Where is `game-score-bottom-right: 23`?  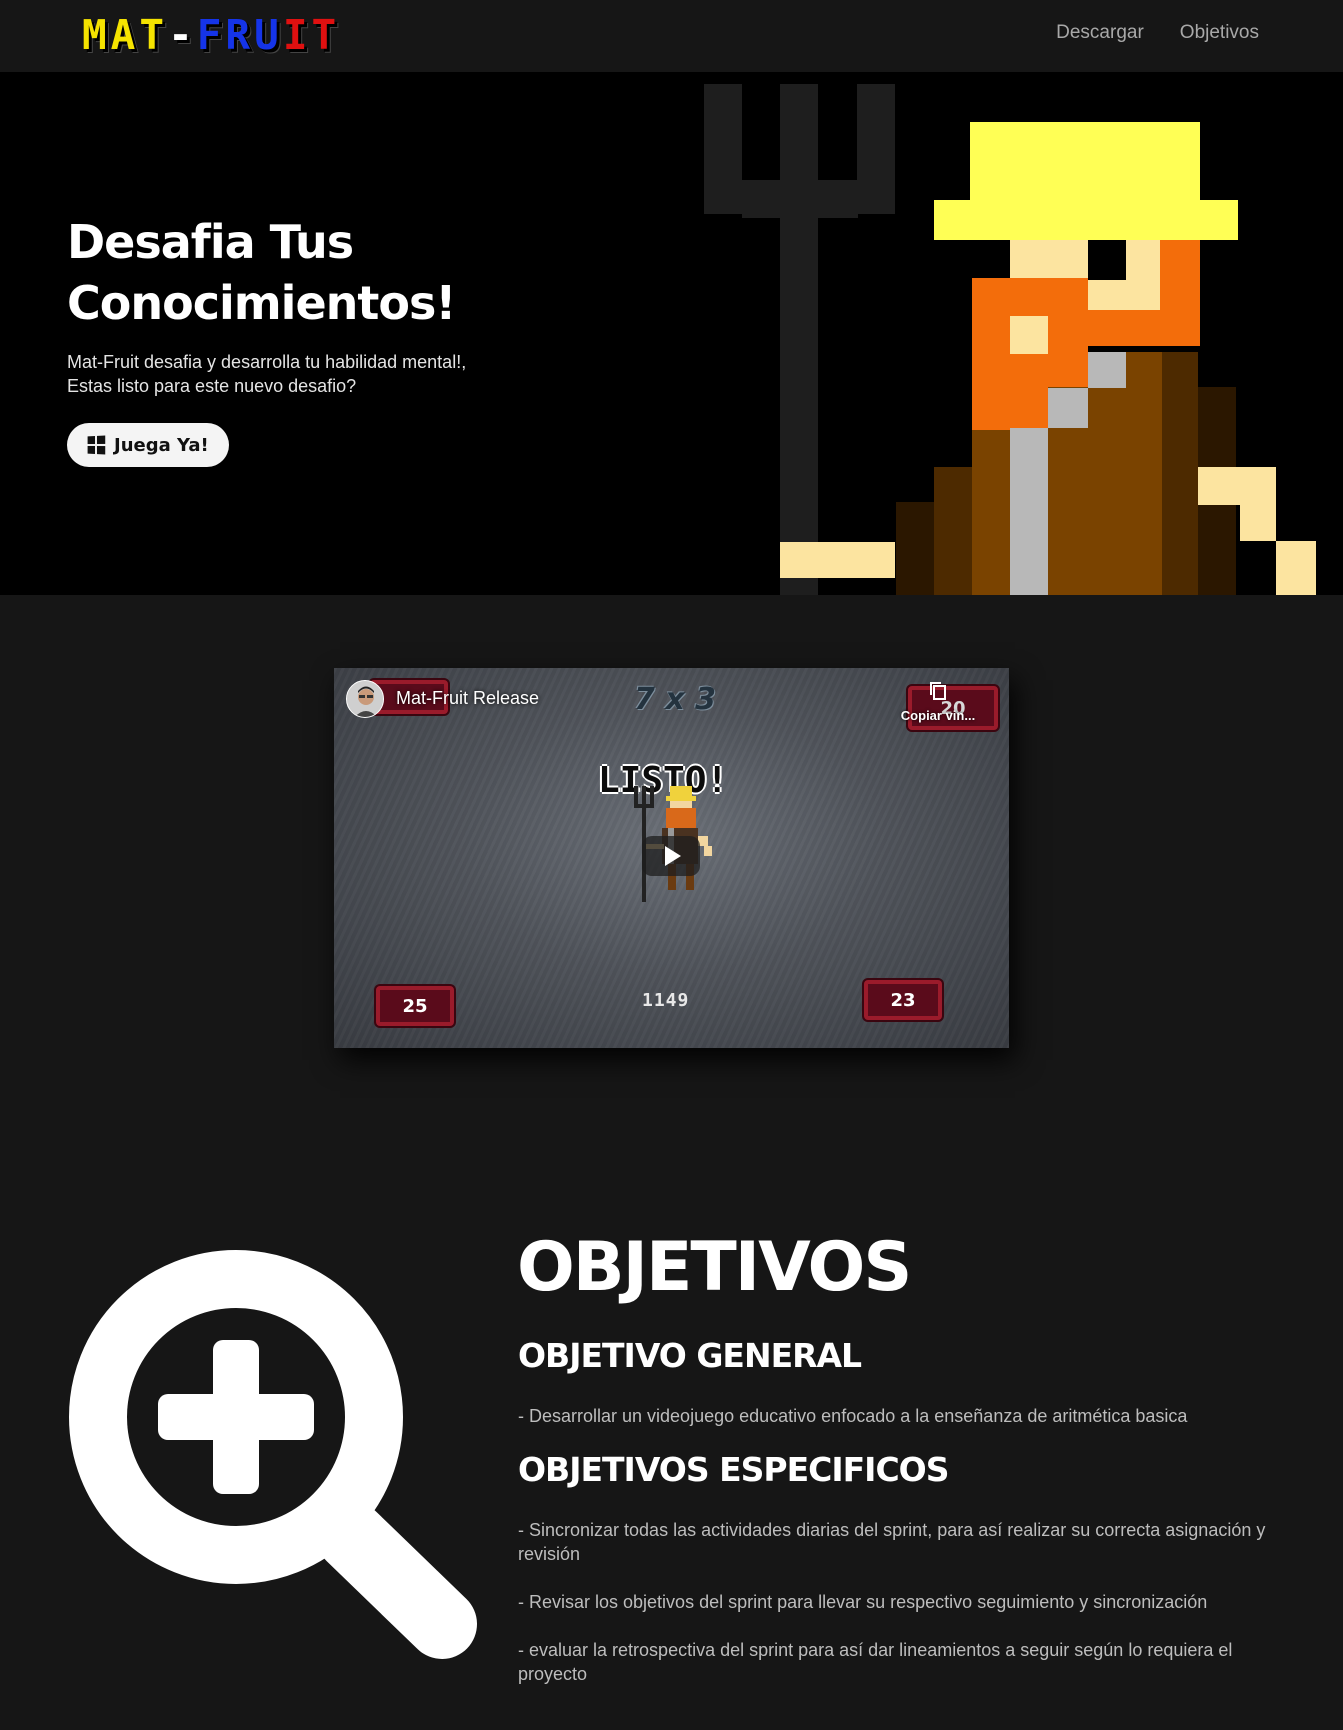
game-score-bottom-right: 23 is located at coordinates (903, 1000).